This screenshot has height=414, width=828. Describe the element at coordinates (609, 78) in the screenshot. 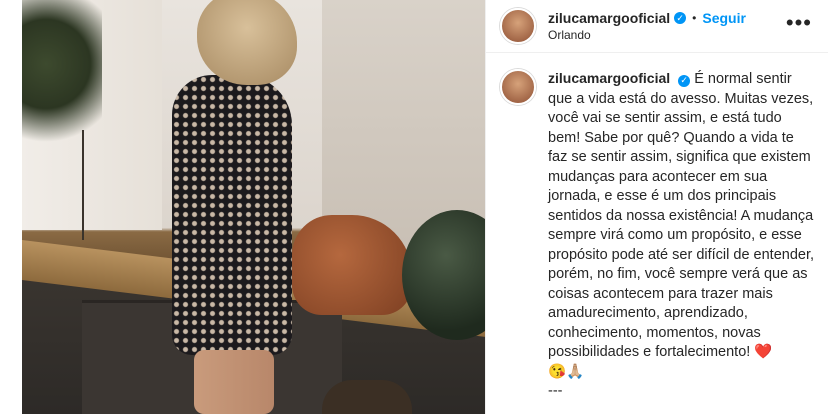

I see `caption-username: zilucamargooficial` at that location.